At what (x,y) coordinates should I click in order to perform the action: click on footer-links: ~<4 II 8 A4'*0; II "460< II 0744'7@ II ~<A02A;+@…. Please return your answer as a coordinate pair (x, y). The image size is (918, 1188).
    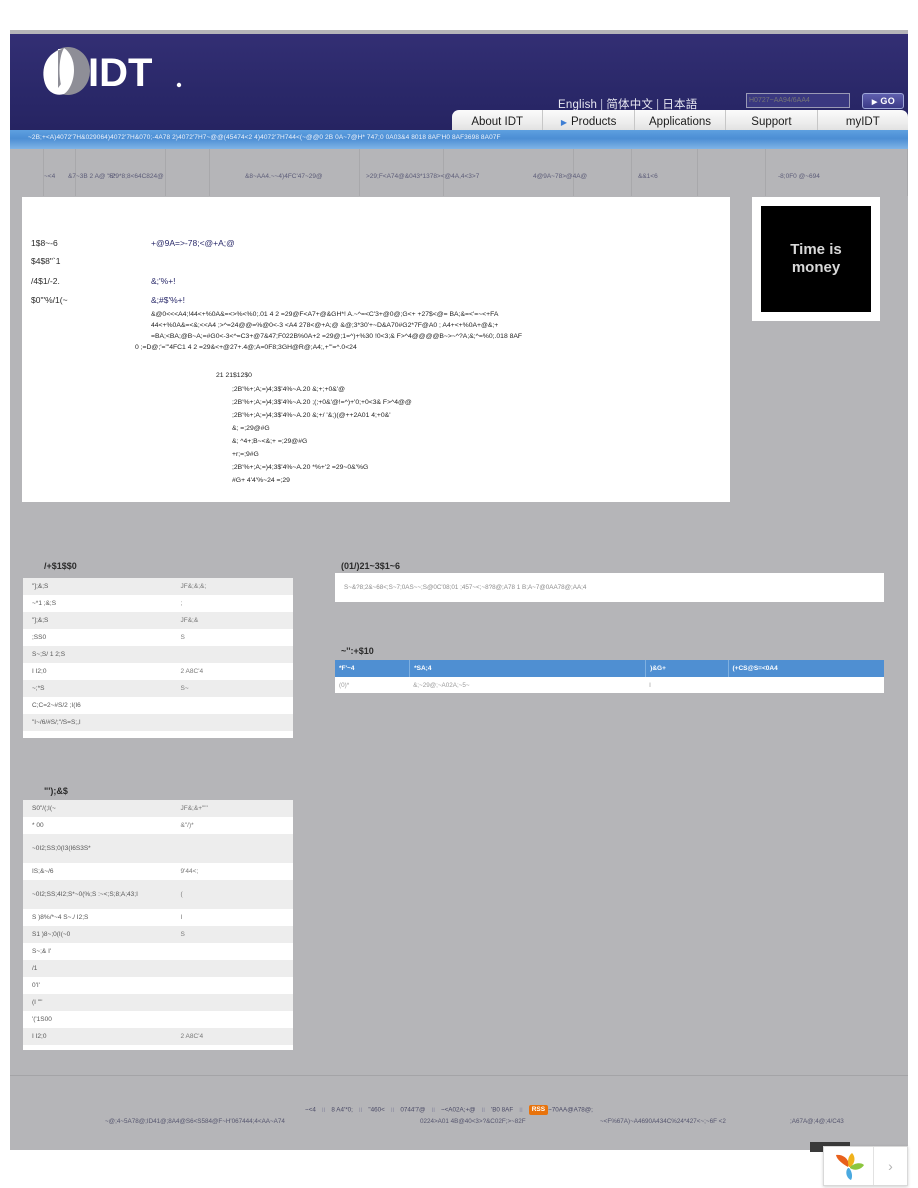
    Looking at the image, I should click on (449, 1110).